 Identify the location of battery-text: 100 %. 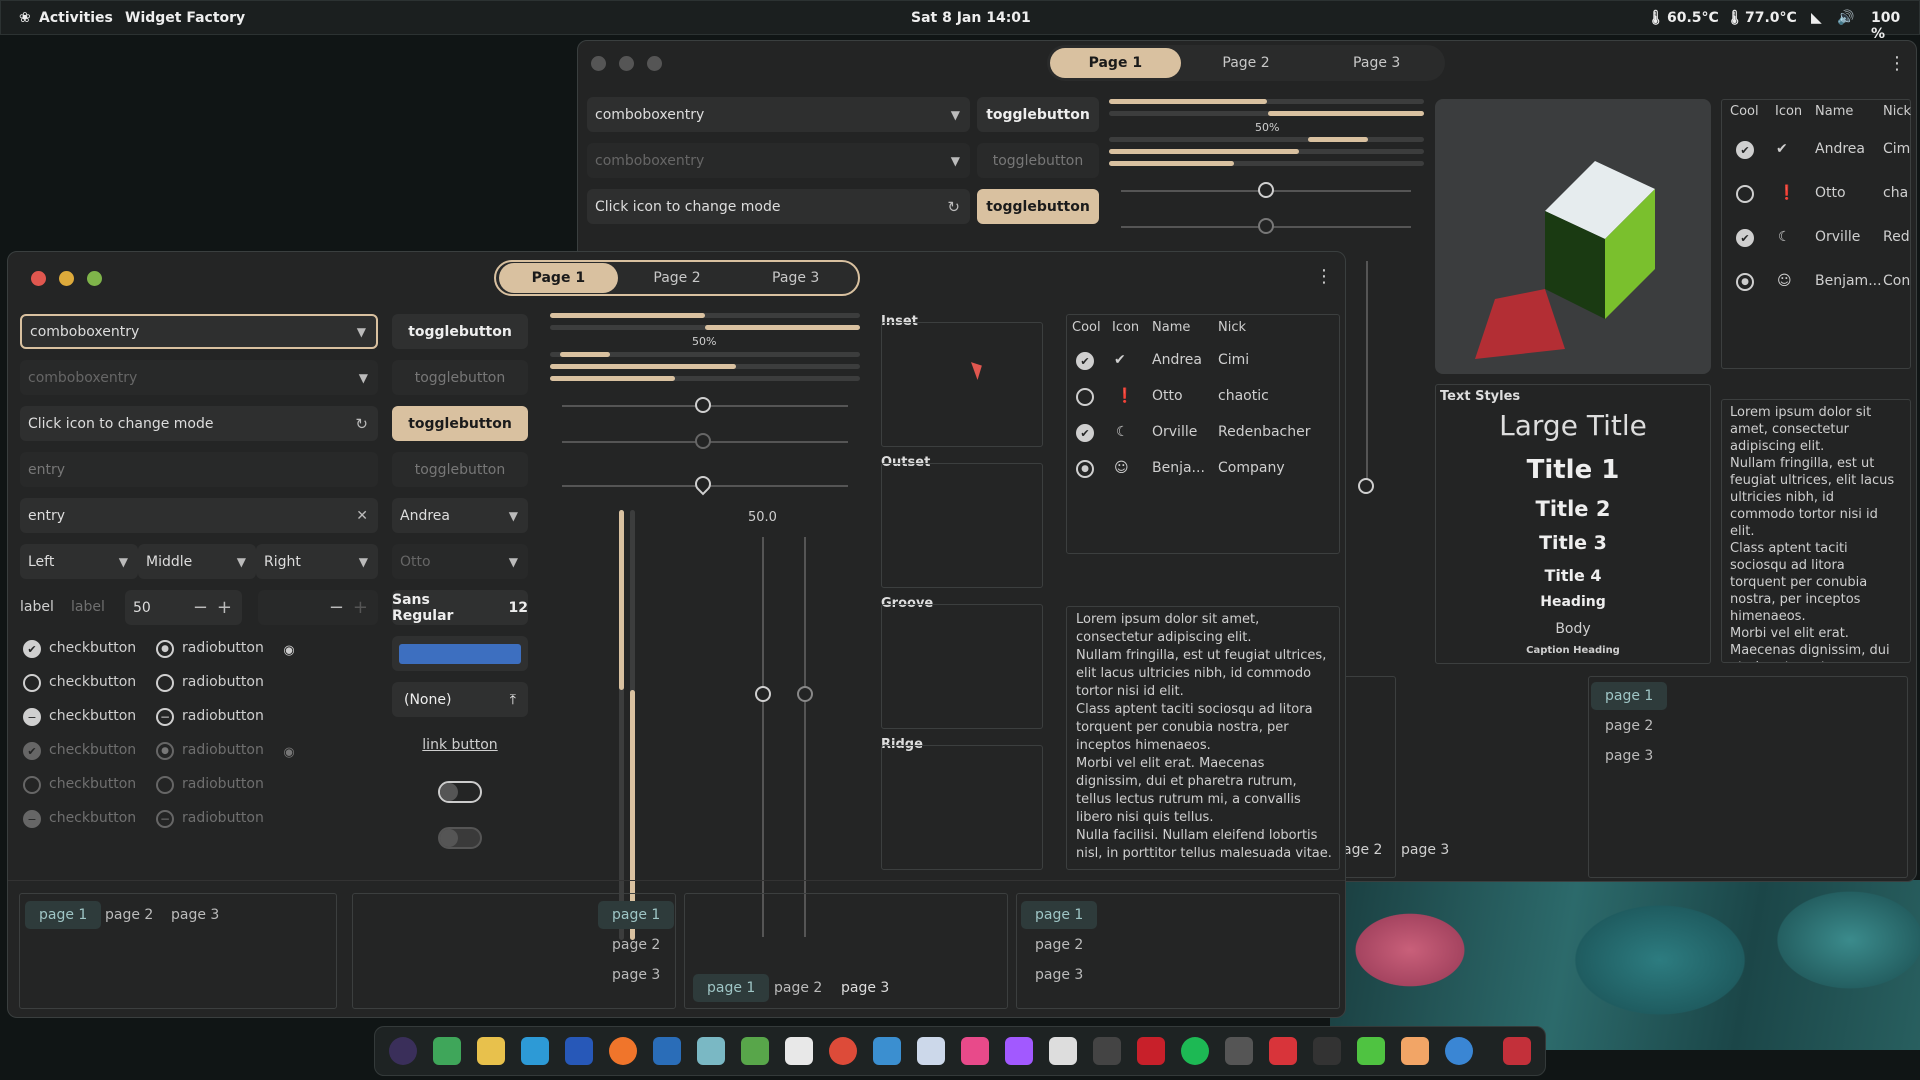
(1895, 26).